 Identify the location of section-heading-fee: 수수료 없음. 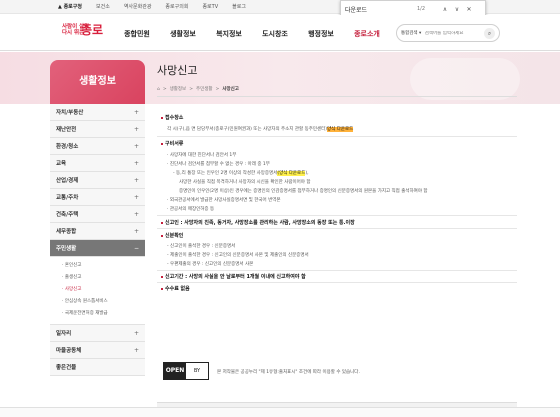
(175, 288).